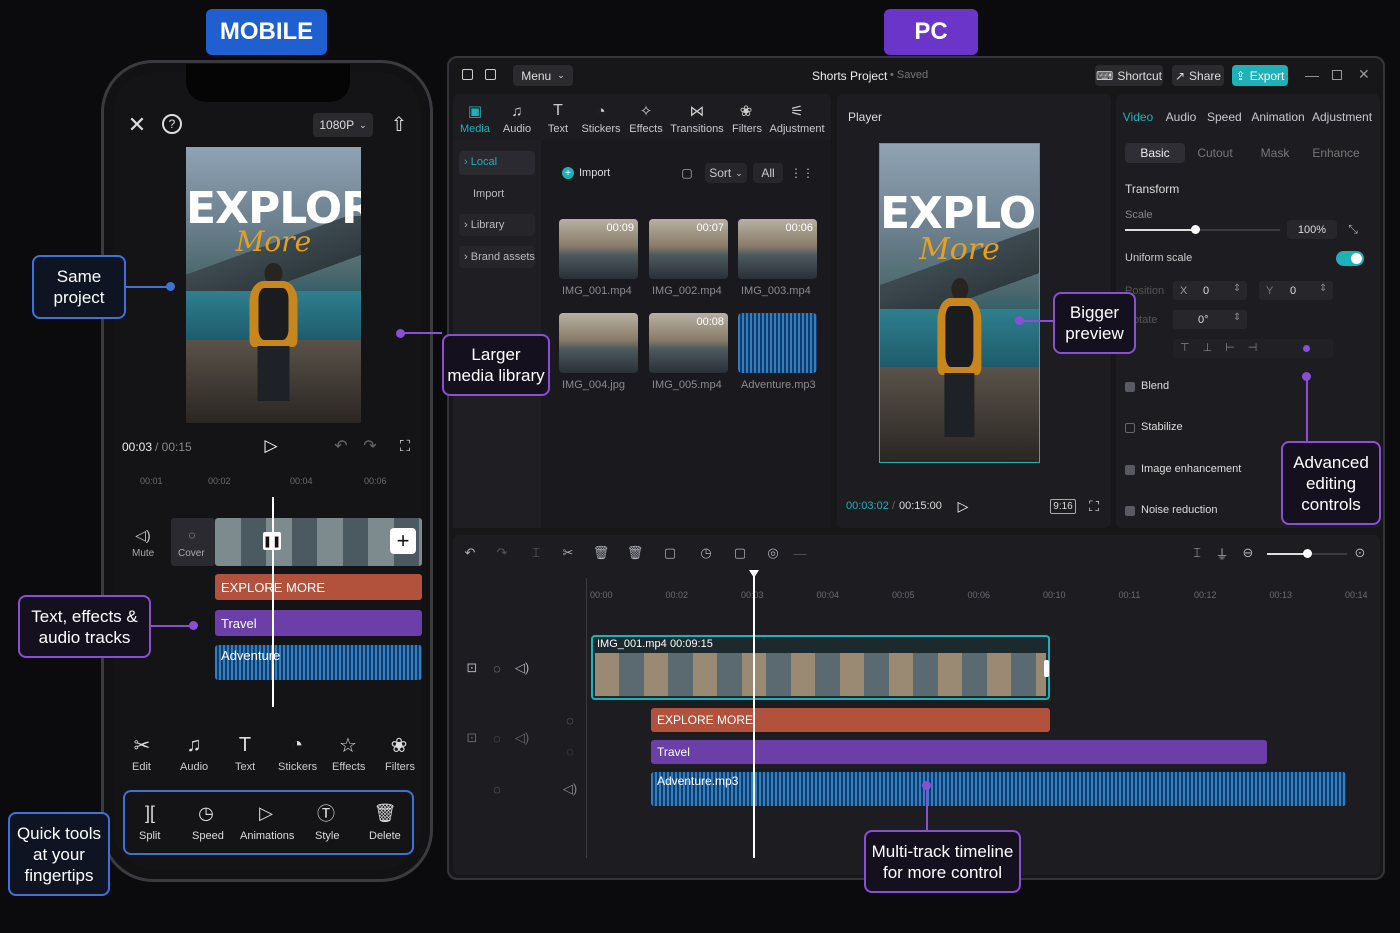  Describe the element at coordinates (635, 553) in the screenshot. I see `delete-gap-icon: 🗑` at that location.